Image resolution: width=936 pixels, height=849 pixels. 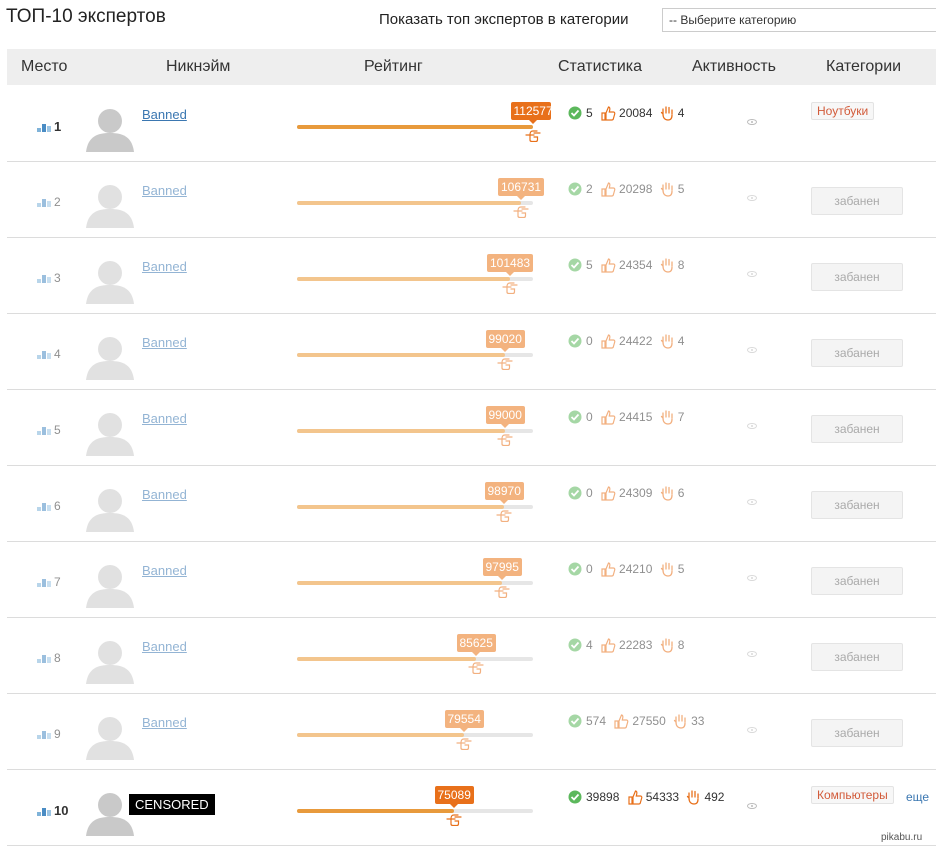 I want to click on column-header-nickname: Никнэйм, so click(x=198, y=67).